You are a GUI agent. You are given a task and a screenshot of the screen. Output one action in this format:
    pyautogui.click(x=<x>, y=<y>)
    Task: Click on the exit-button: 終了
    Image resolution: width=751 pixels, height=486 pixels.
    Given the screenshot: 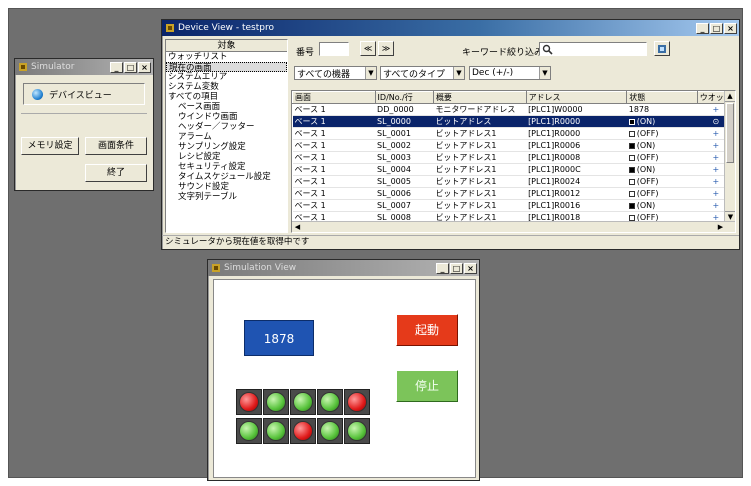 What is the action you would take?
    pyautogui.click(x=116, y=173)
    